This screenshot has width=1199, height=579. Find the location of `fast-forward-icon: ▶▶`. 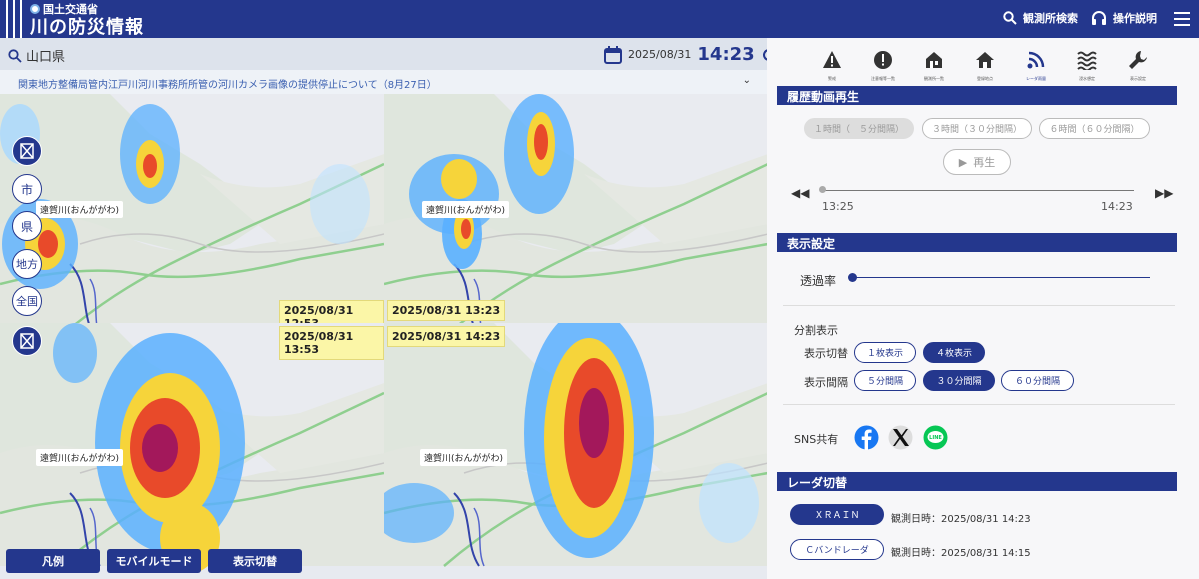

fast-forward-icon: ▶▶ is located at coordinates (1164, 193).